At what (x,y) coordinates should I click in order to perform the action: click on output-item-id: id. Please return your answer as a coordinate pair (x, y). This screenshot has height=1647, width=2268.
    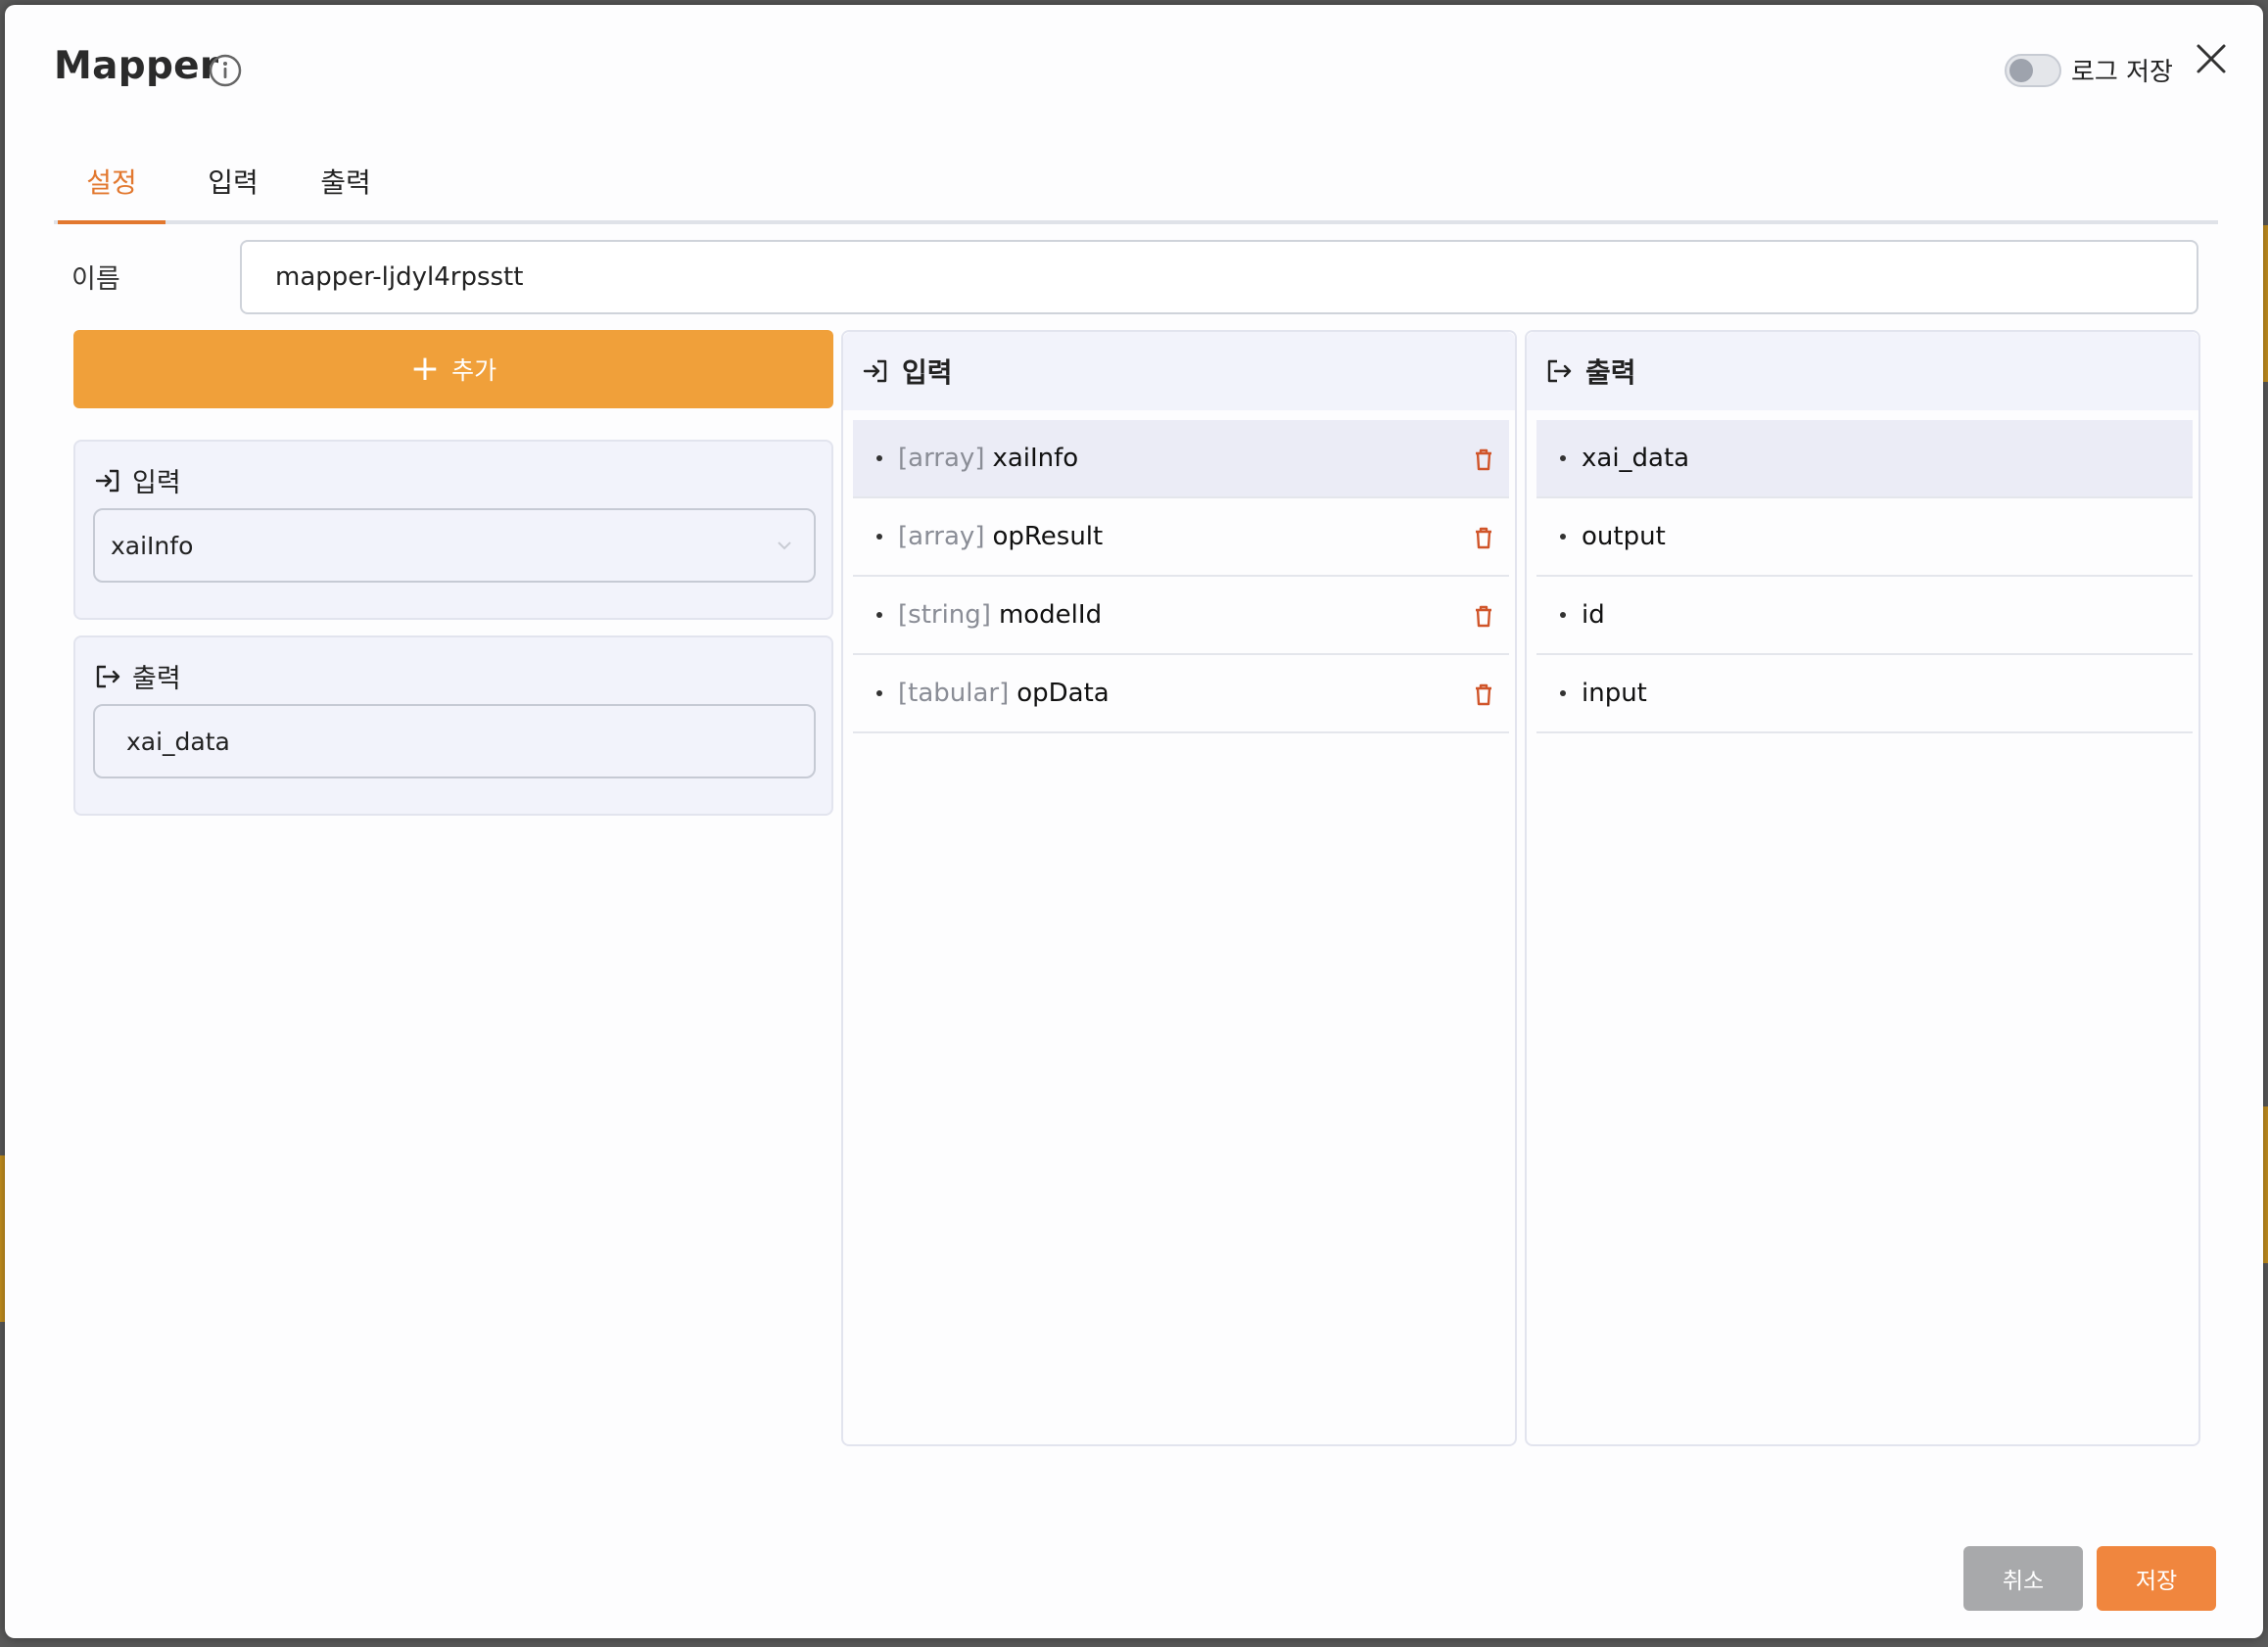
    Looking at the image, I should click on (1864, 616).